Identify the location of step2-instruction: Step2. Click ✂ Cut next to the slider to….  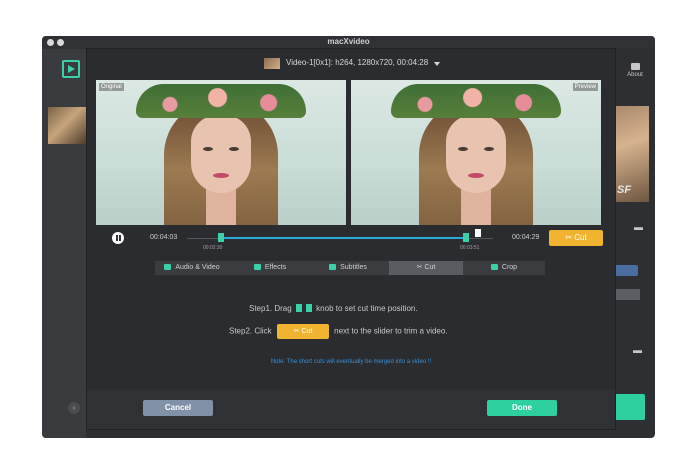
(338, 331).